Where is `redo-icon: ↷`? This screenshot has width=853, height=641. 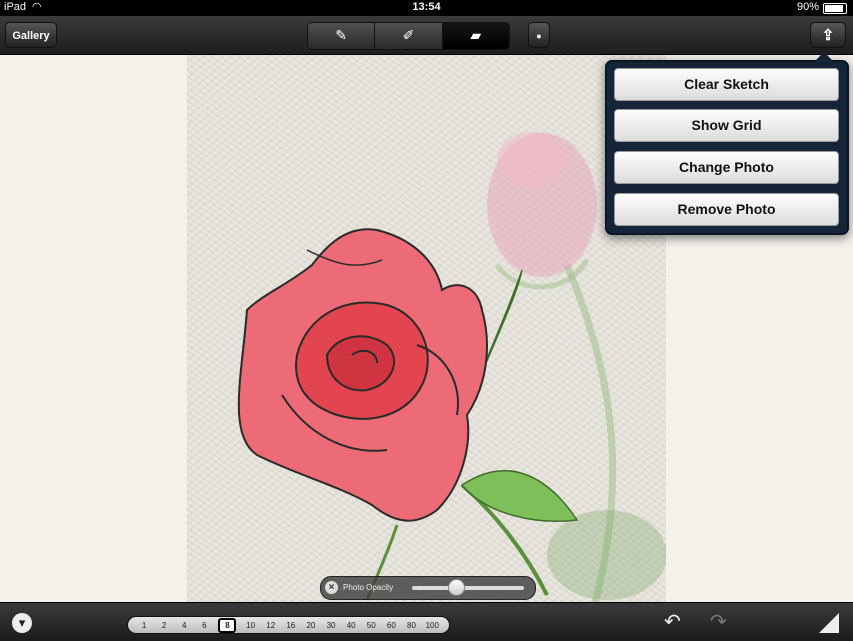
redo-icon: ↷ is located at coordinates (718, 621).